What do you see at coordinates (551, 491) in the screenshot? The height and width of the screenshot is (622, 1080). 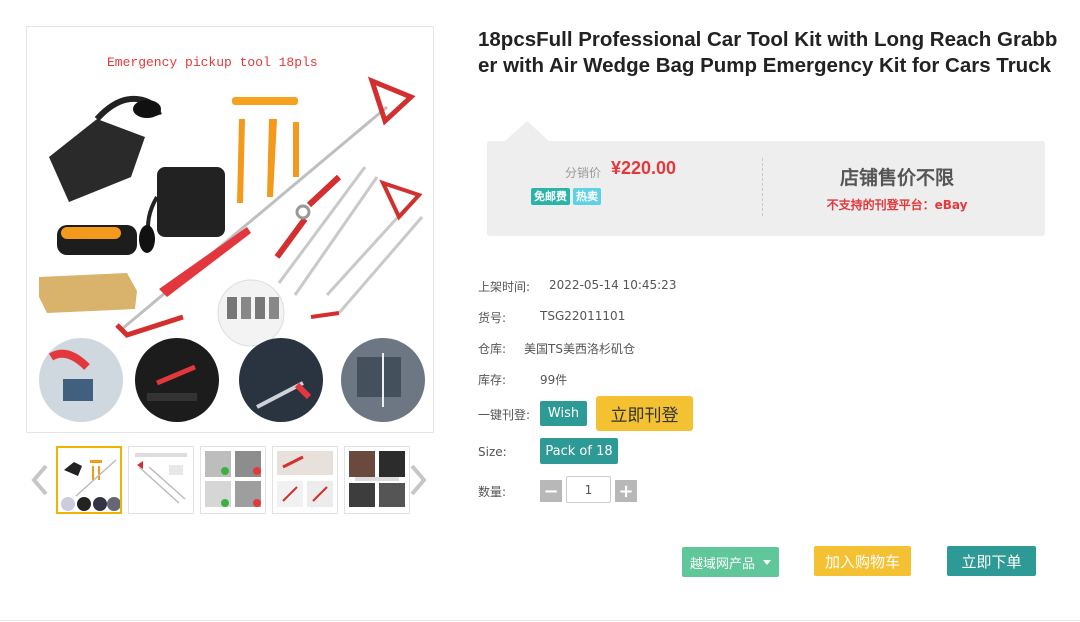 I see `quantity-decrease-button: −` at bounding box center [551, 491].